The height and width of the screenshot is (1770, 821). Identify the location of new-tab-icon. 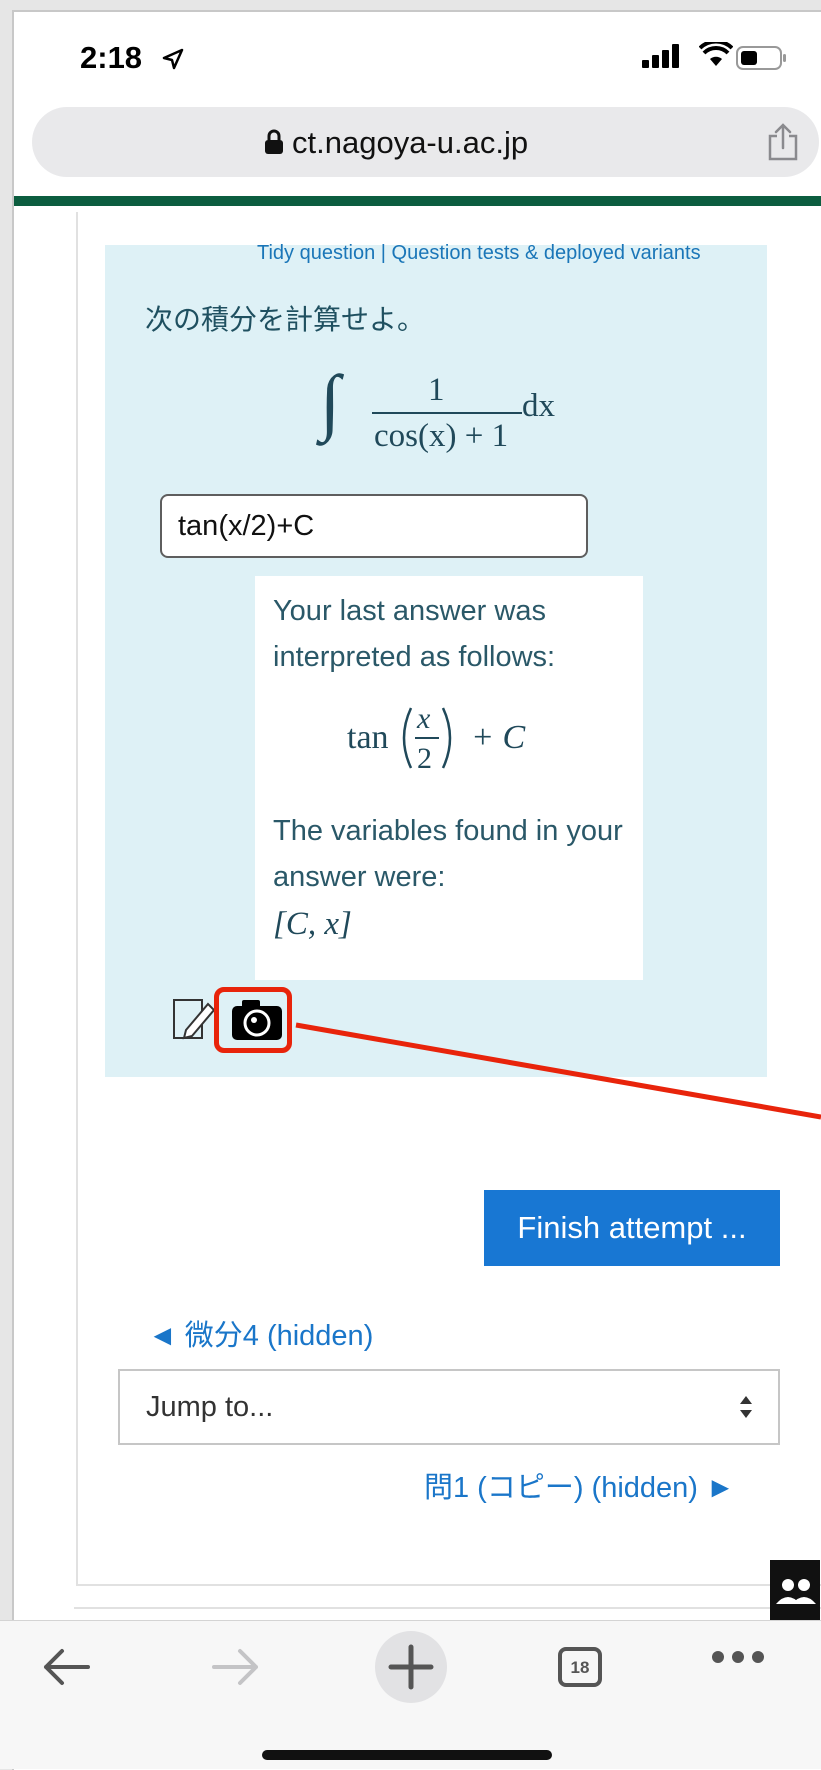
(411, 1667).